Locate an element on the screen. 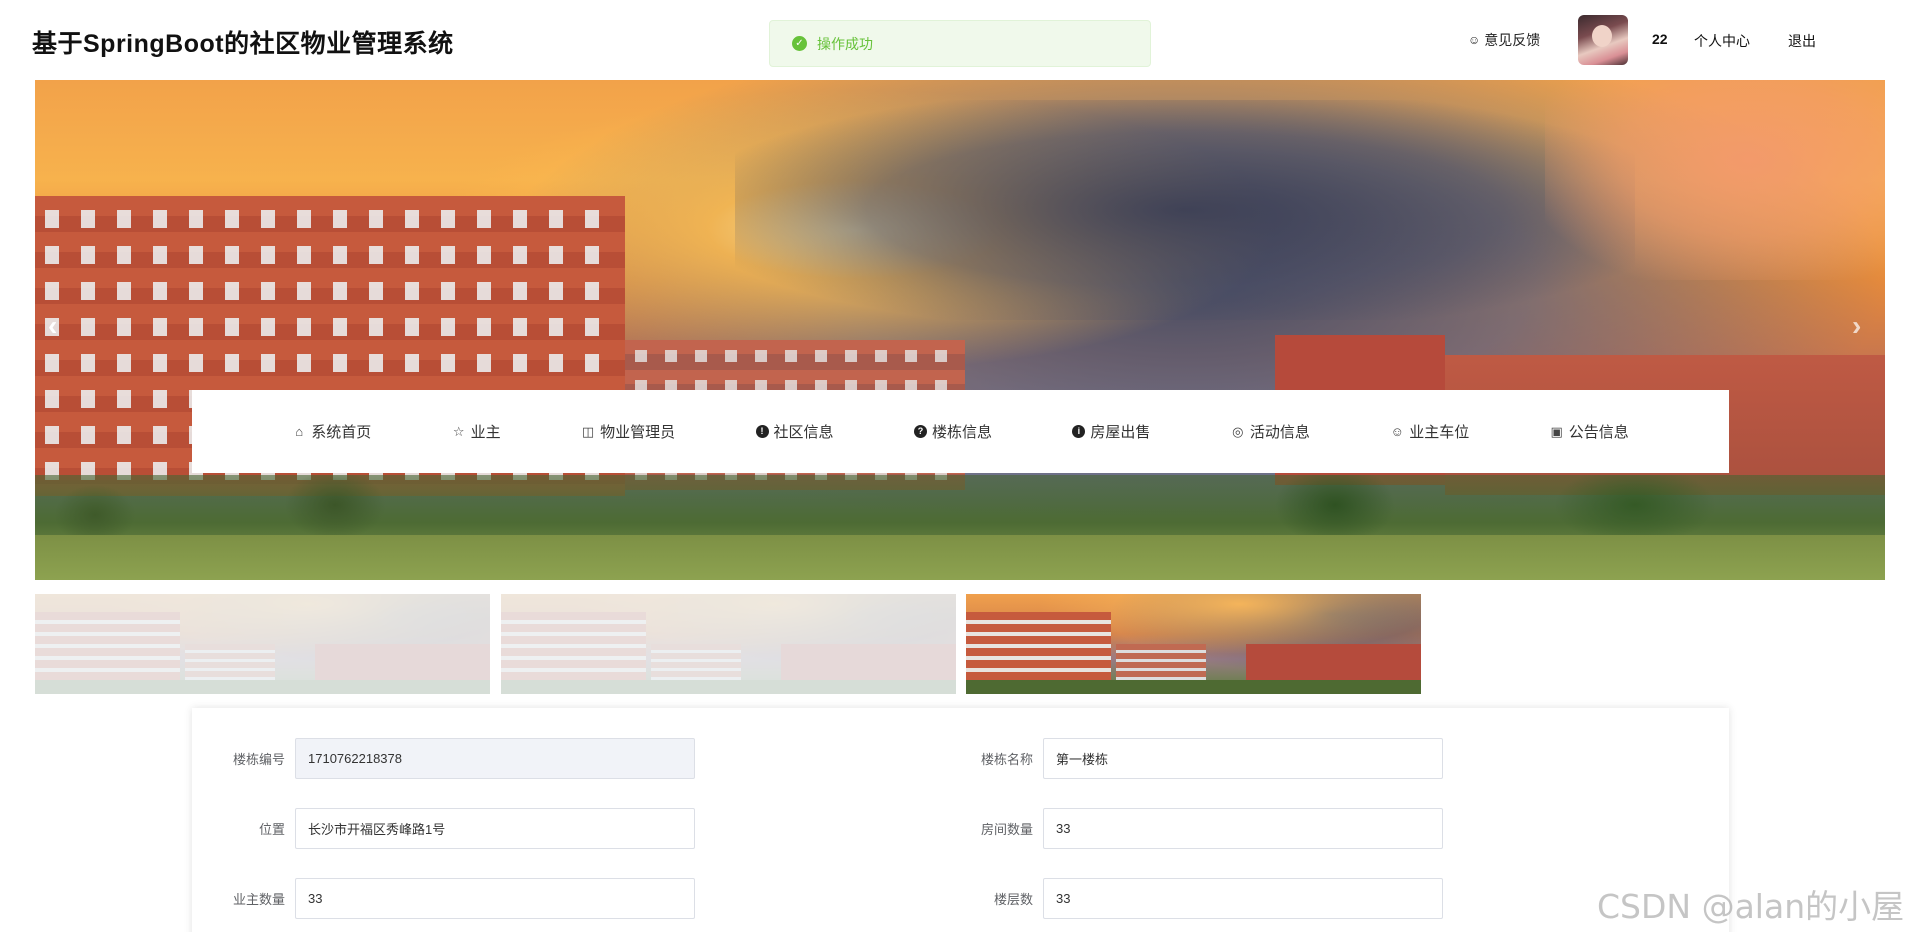 The height and width of the screenshot is (932, 1920). info-circle-icon: i is located at coordinates (1079, 431).